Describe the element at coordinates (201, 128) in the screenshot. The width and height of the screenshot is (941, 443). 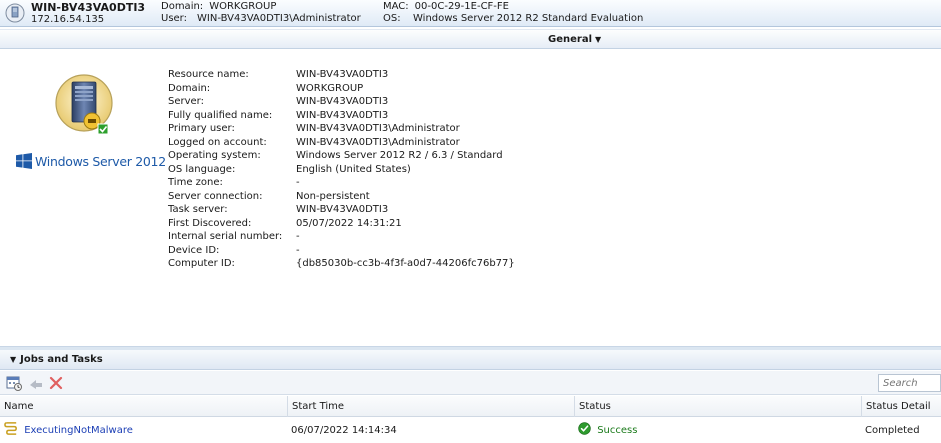
I see `property-key: Primary user:` at that location.